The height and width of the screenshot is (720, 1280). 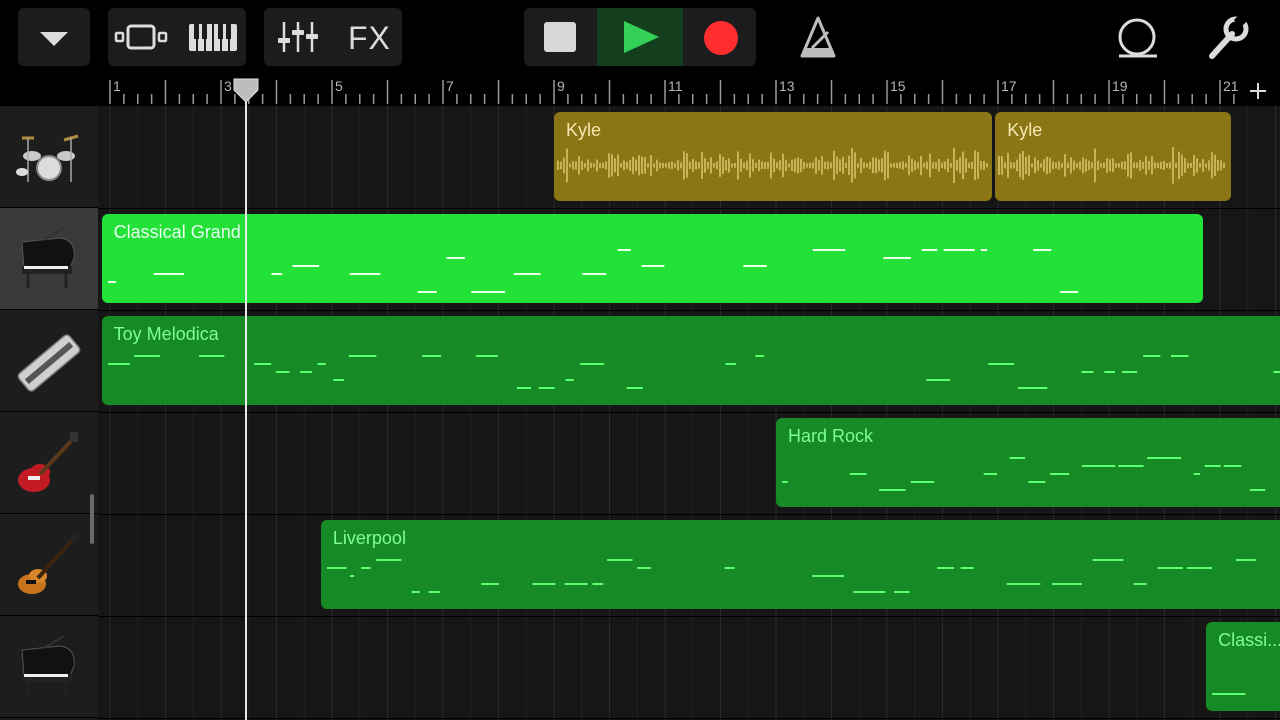 What do you see at coordinates (1120, 86) in the screenshot?
I see `bar-number: 19` at bounding box center [1120, 86].